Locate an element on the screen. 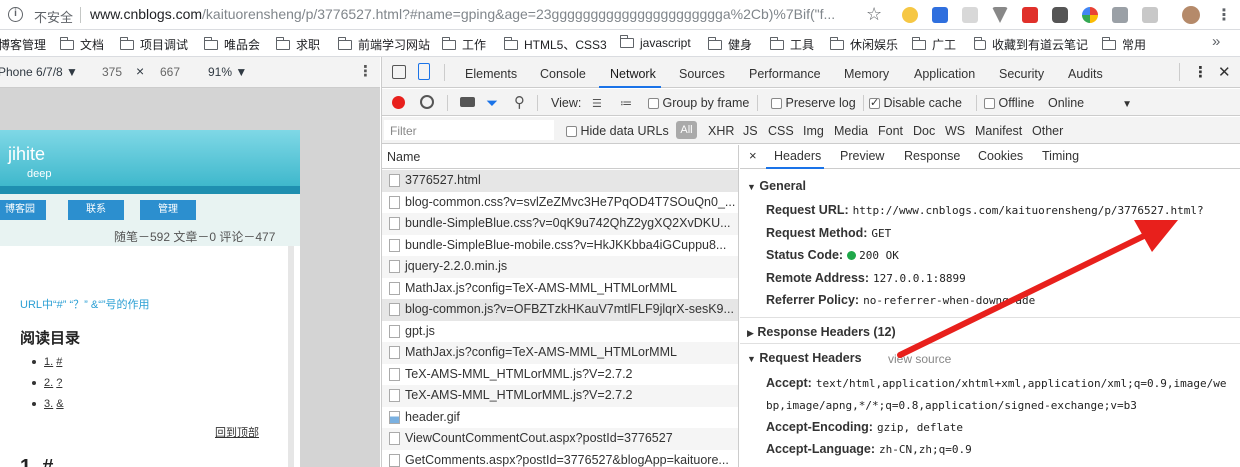 The image size is (1240, 467). checkbox-checked is located at coordinates (874, 103).